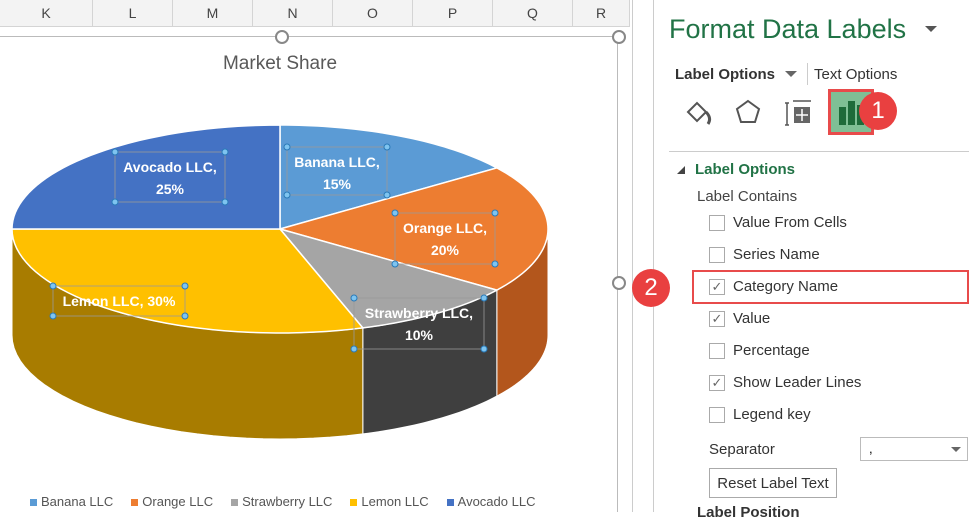 The height and width of the screenshot is (521, 970). I want to click on size-properties-icon, so click(798, 112).